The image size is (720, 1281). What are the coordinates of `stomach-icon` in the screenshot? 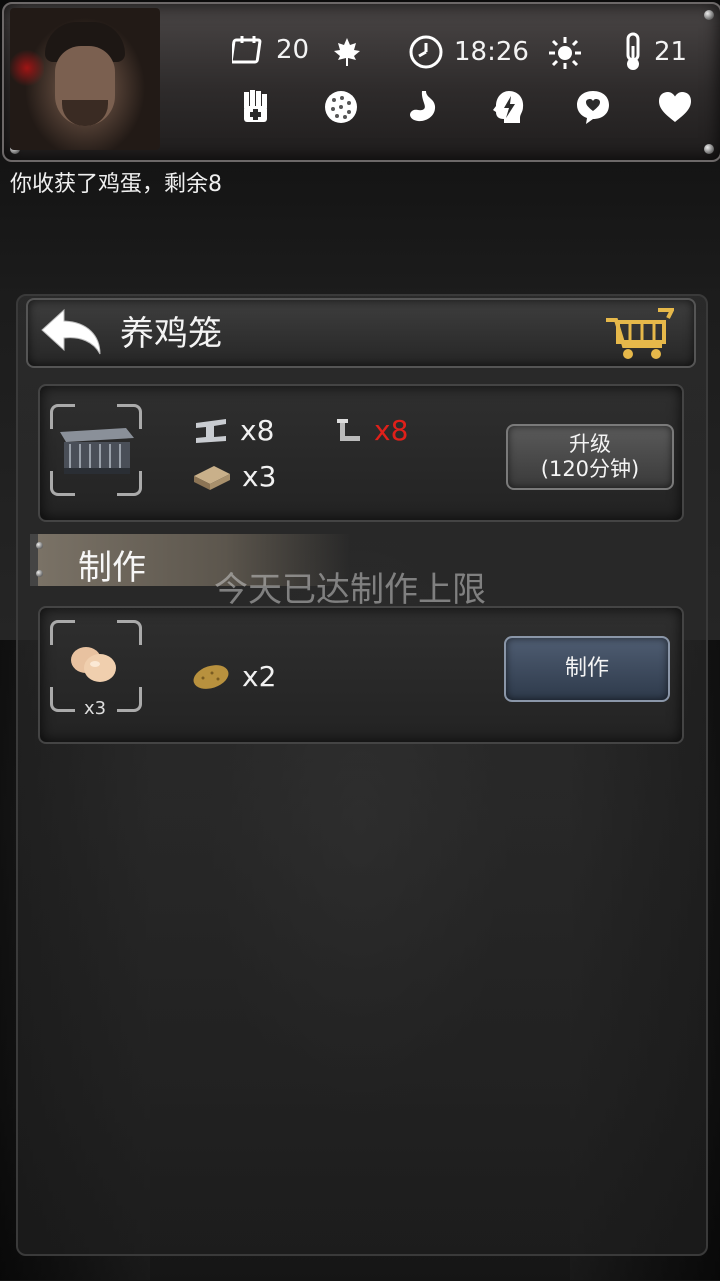 It's located at (423, 107).